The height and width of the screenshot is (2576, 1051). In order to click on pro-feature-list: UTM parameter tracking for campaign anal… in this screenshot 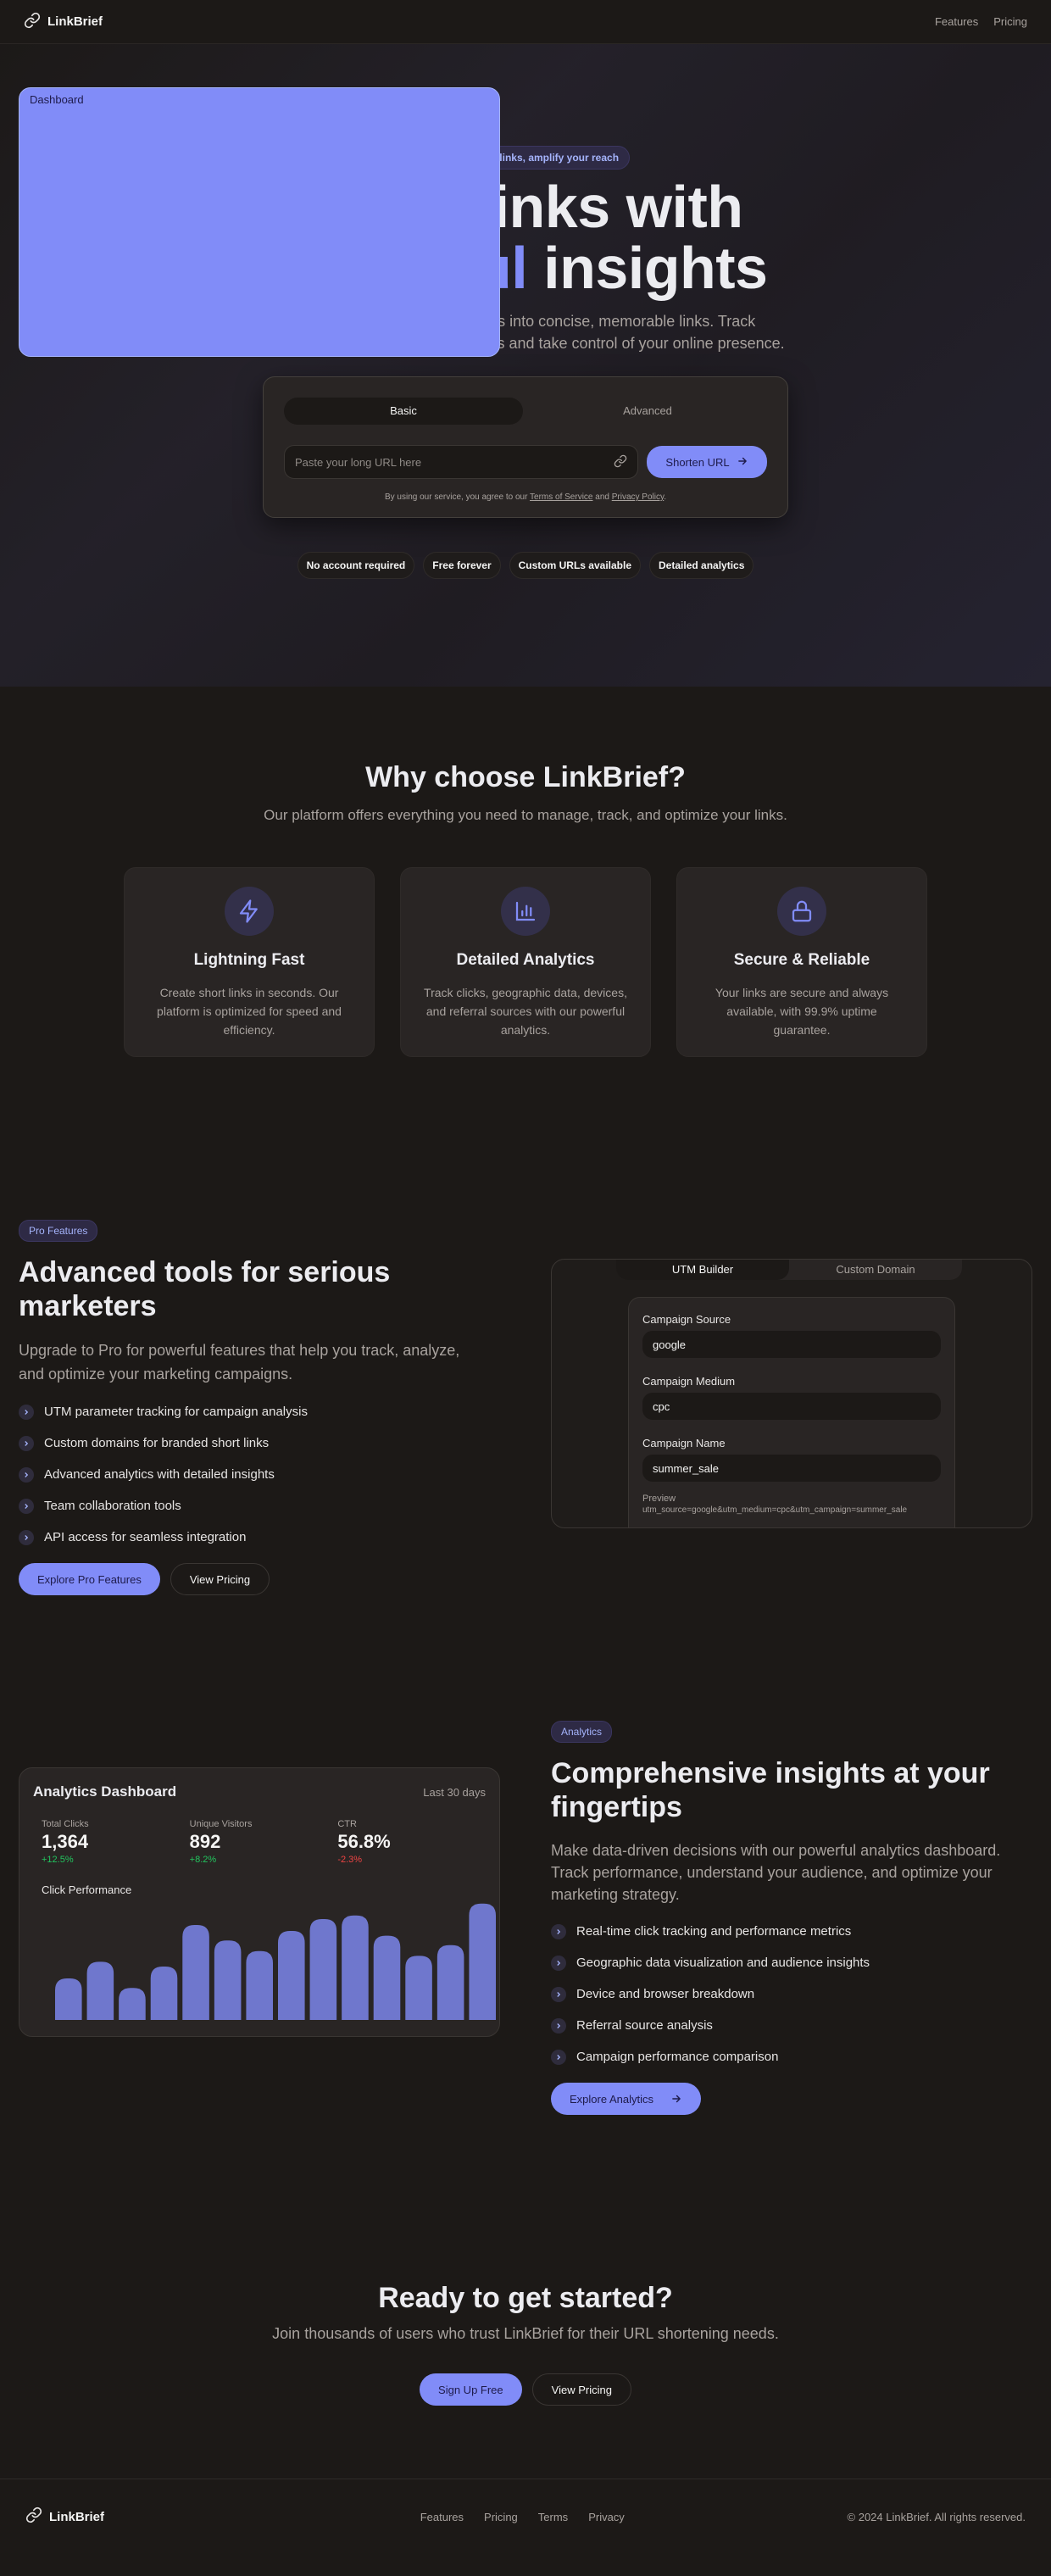, I will do `click(256, 1474)`.